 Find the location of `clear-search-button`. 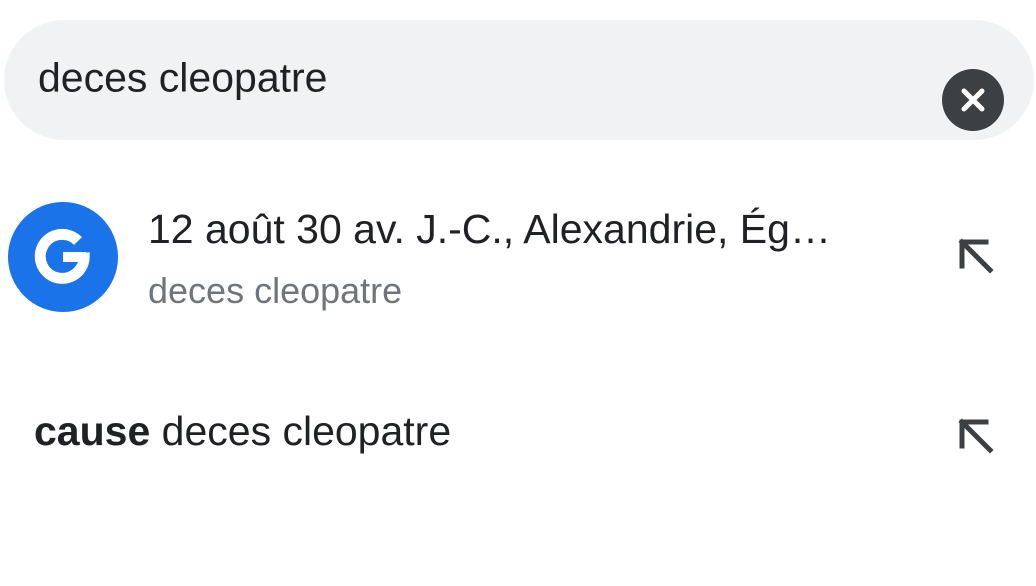

clear-search-button is located at coordinates (973, 100).